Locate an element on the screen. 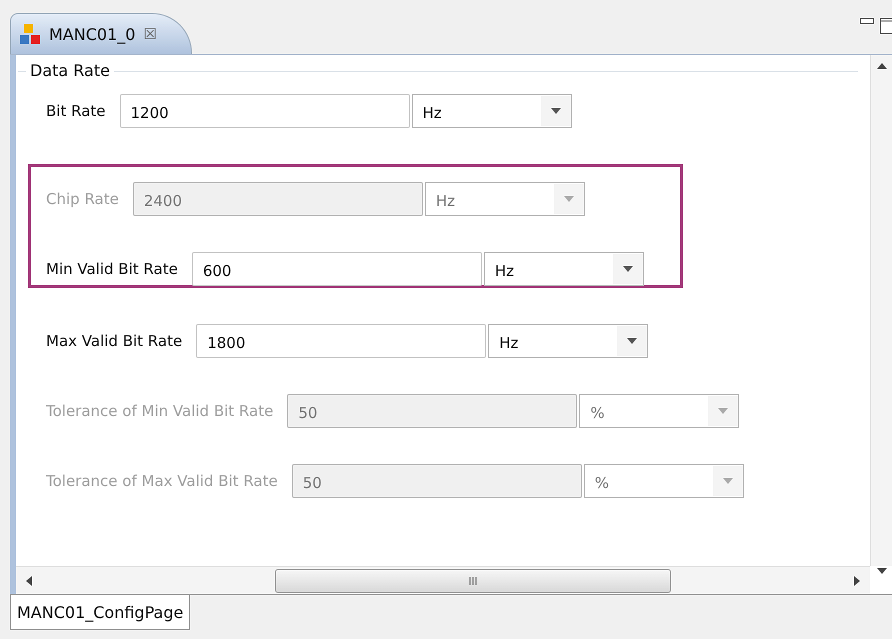 The image size is (892, 639). field-label: Tolerance of Max Valid Bit Rate is located at coordinates (162, 481).